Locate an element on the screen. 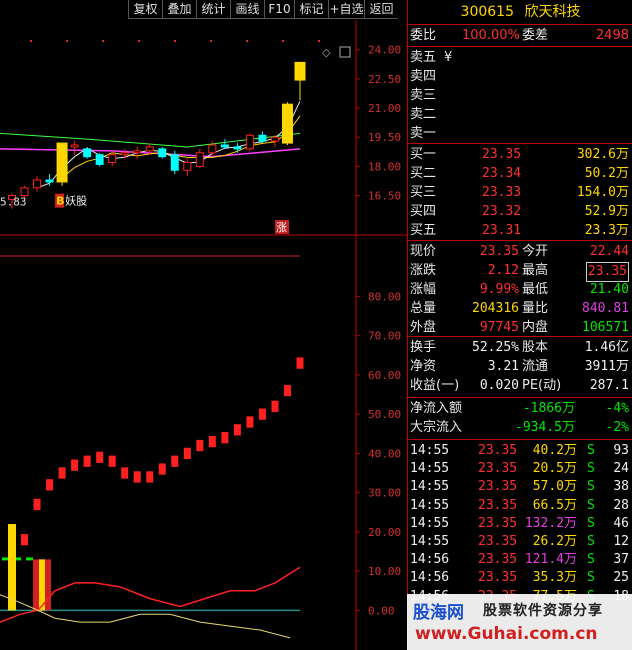 The height and width of the screenshot is (650, 632). buy-level-volume: 52.9万 is located at coordinates (606, 211).